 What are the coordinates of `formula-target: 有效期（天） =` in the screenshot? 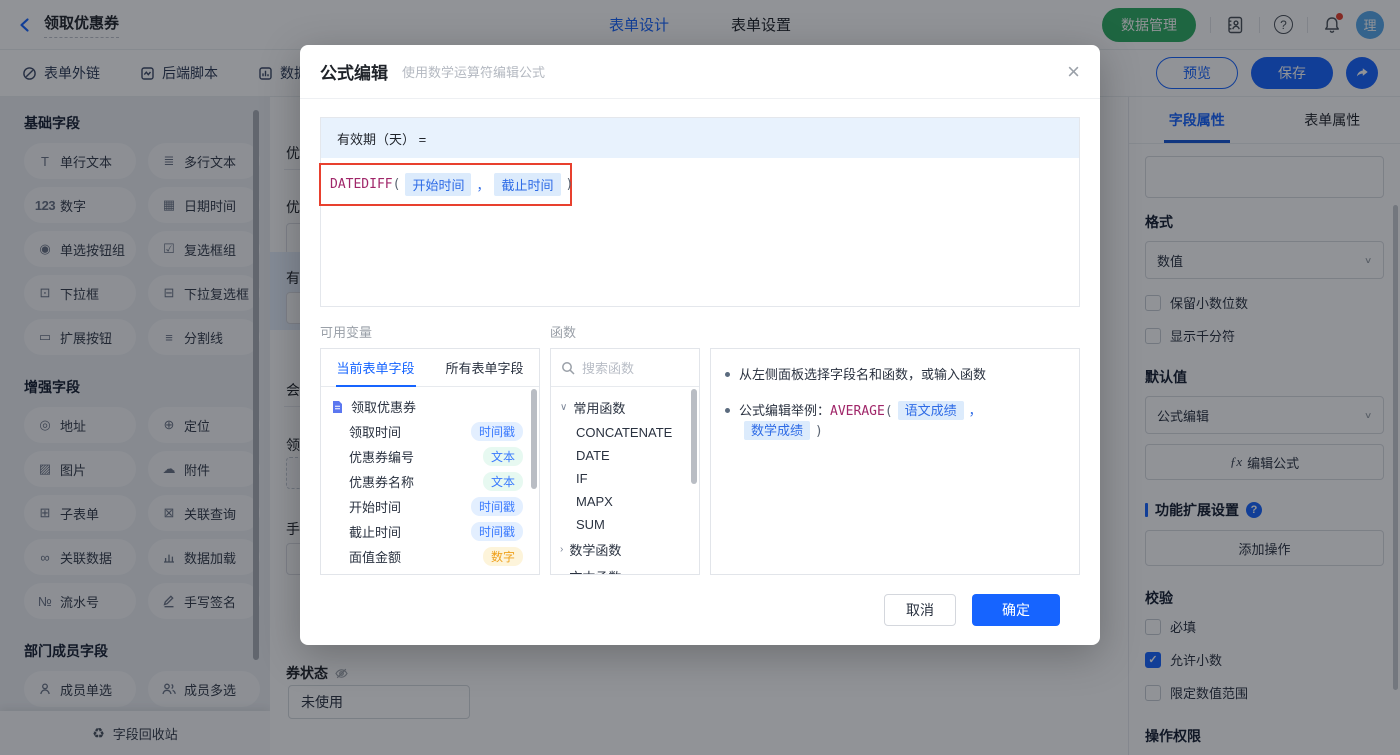 It's located at (700, 138).